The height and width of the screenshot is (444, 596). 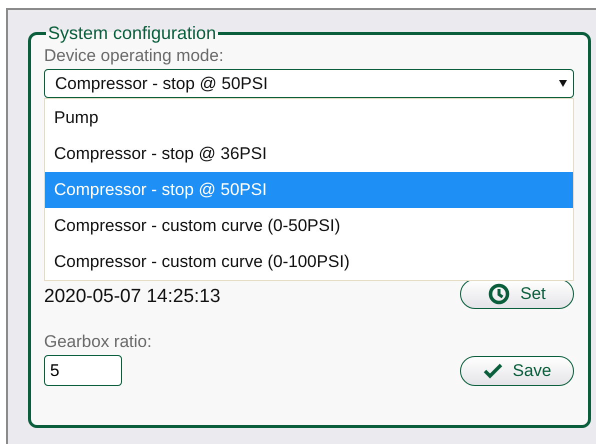 I want to click on save-button: Save, so click(x=517, y=371).